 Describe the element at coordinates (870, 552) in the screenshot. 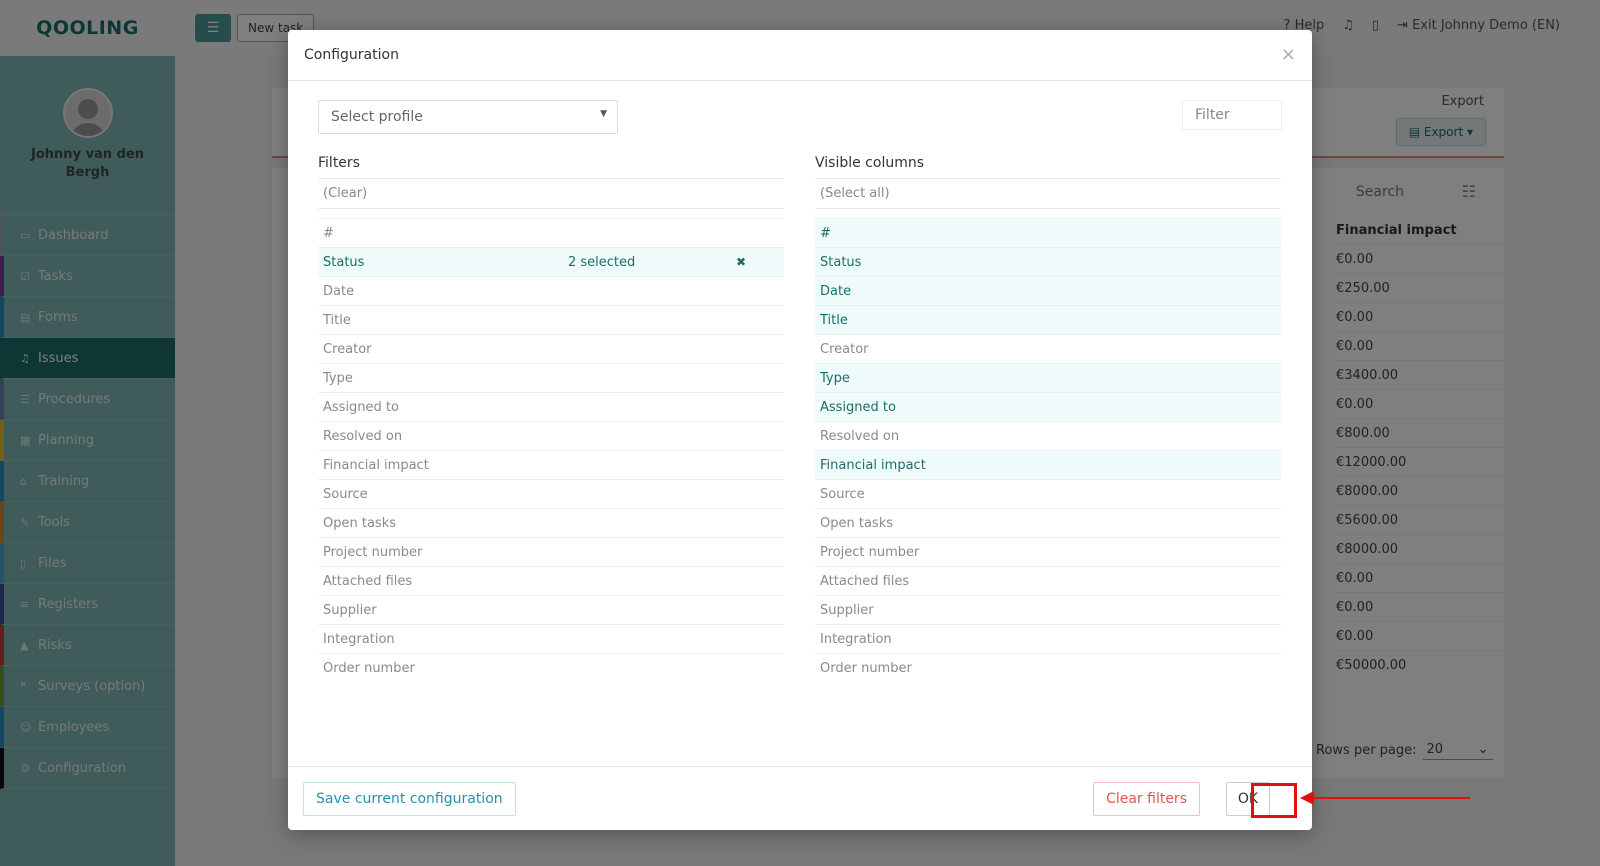

I see `column-label: Project number` at that location.